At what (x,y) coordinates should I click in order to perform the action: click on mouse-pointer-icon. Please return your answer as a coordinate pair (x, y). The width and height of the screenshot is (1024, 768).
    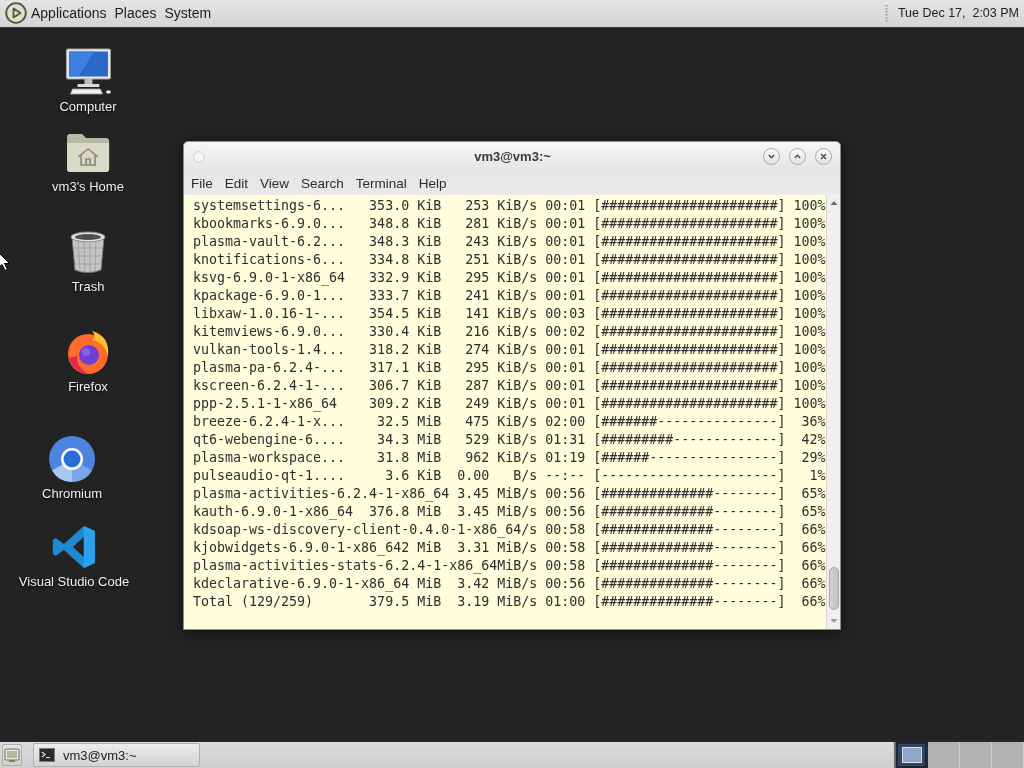
    Looking at the image, I should click on (5, 261).